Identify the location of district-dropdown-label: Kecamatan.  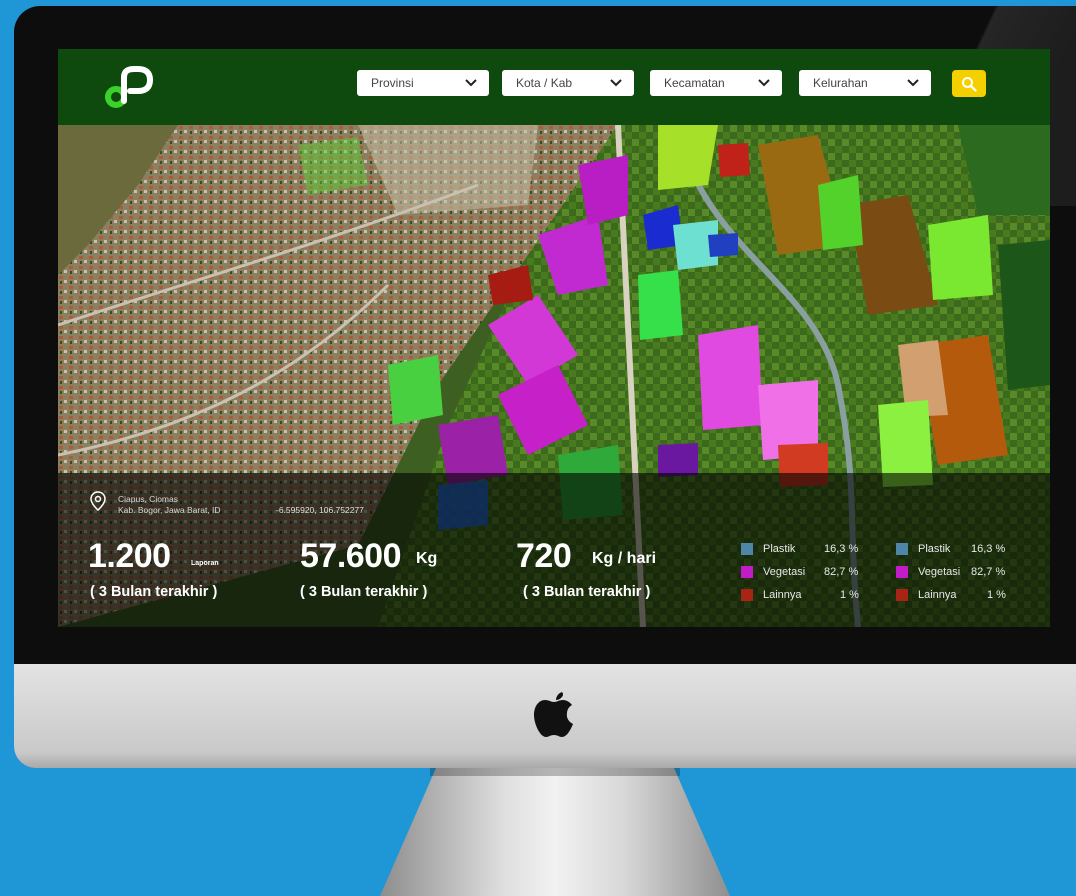
(694, 83).